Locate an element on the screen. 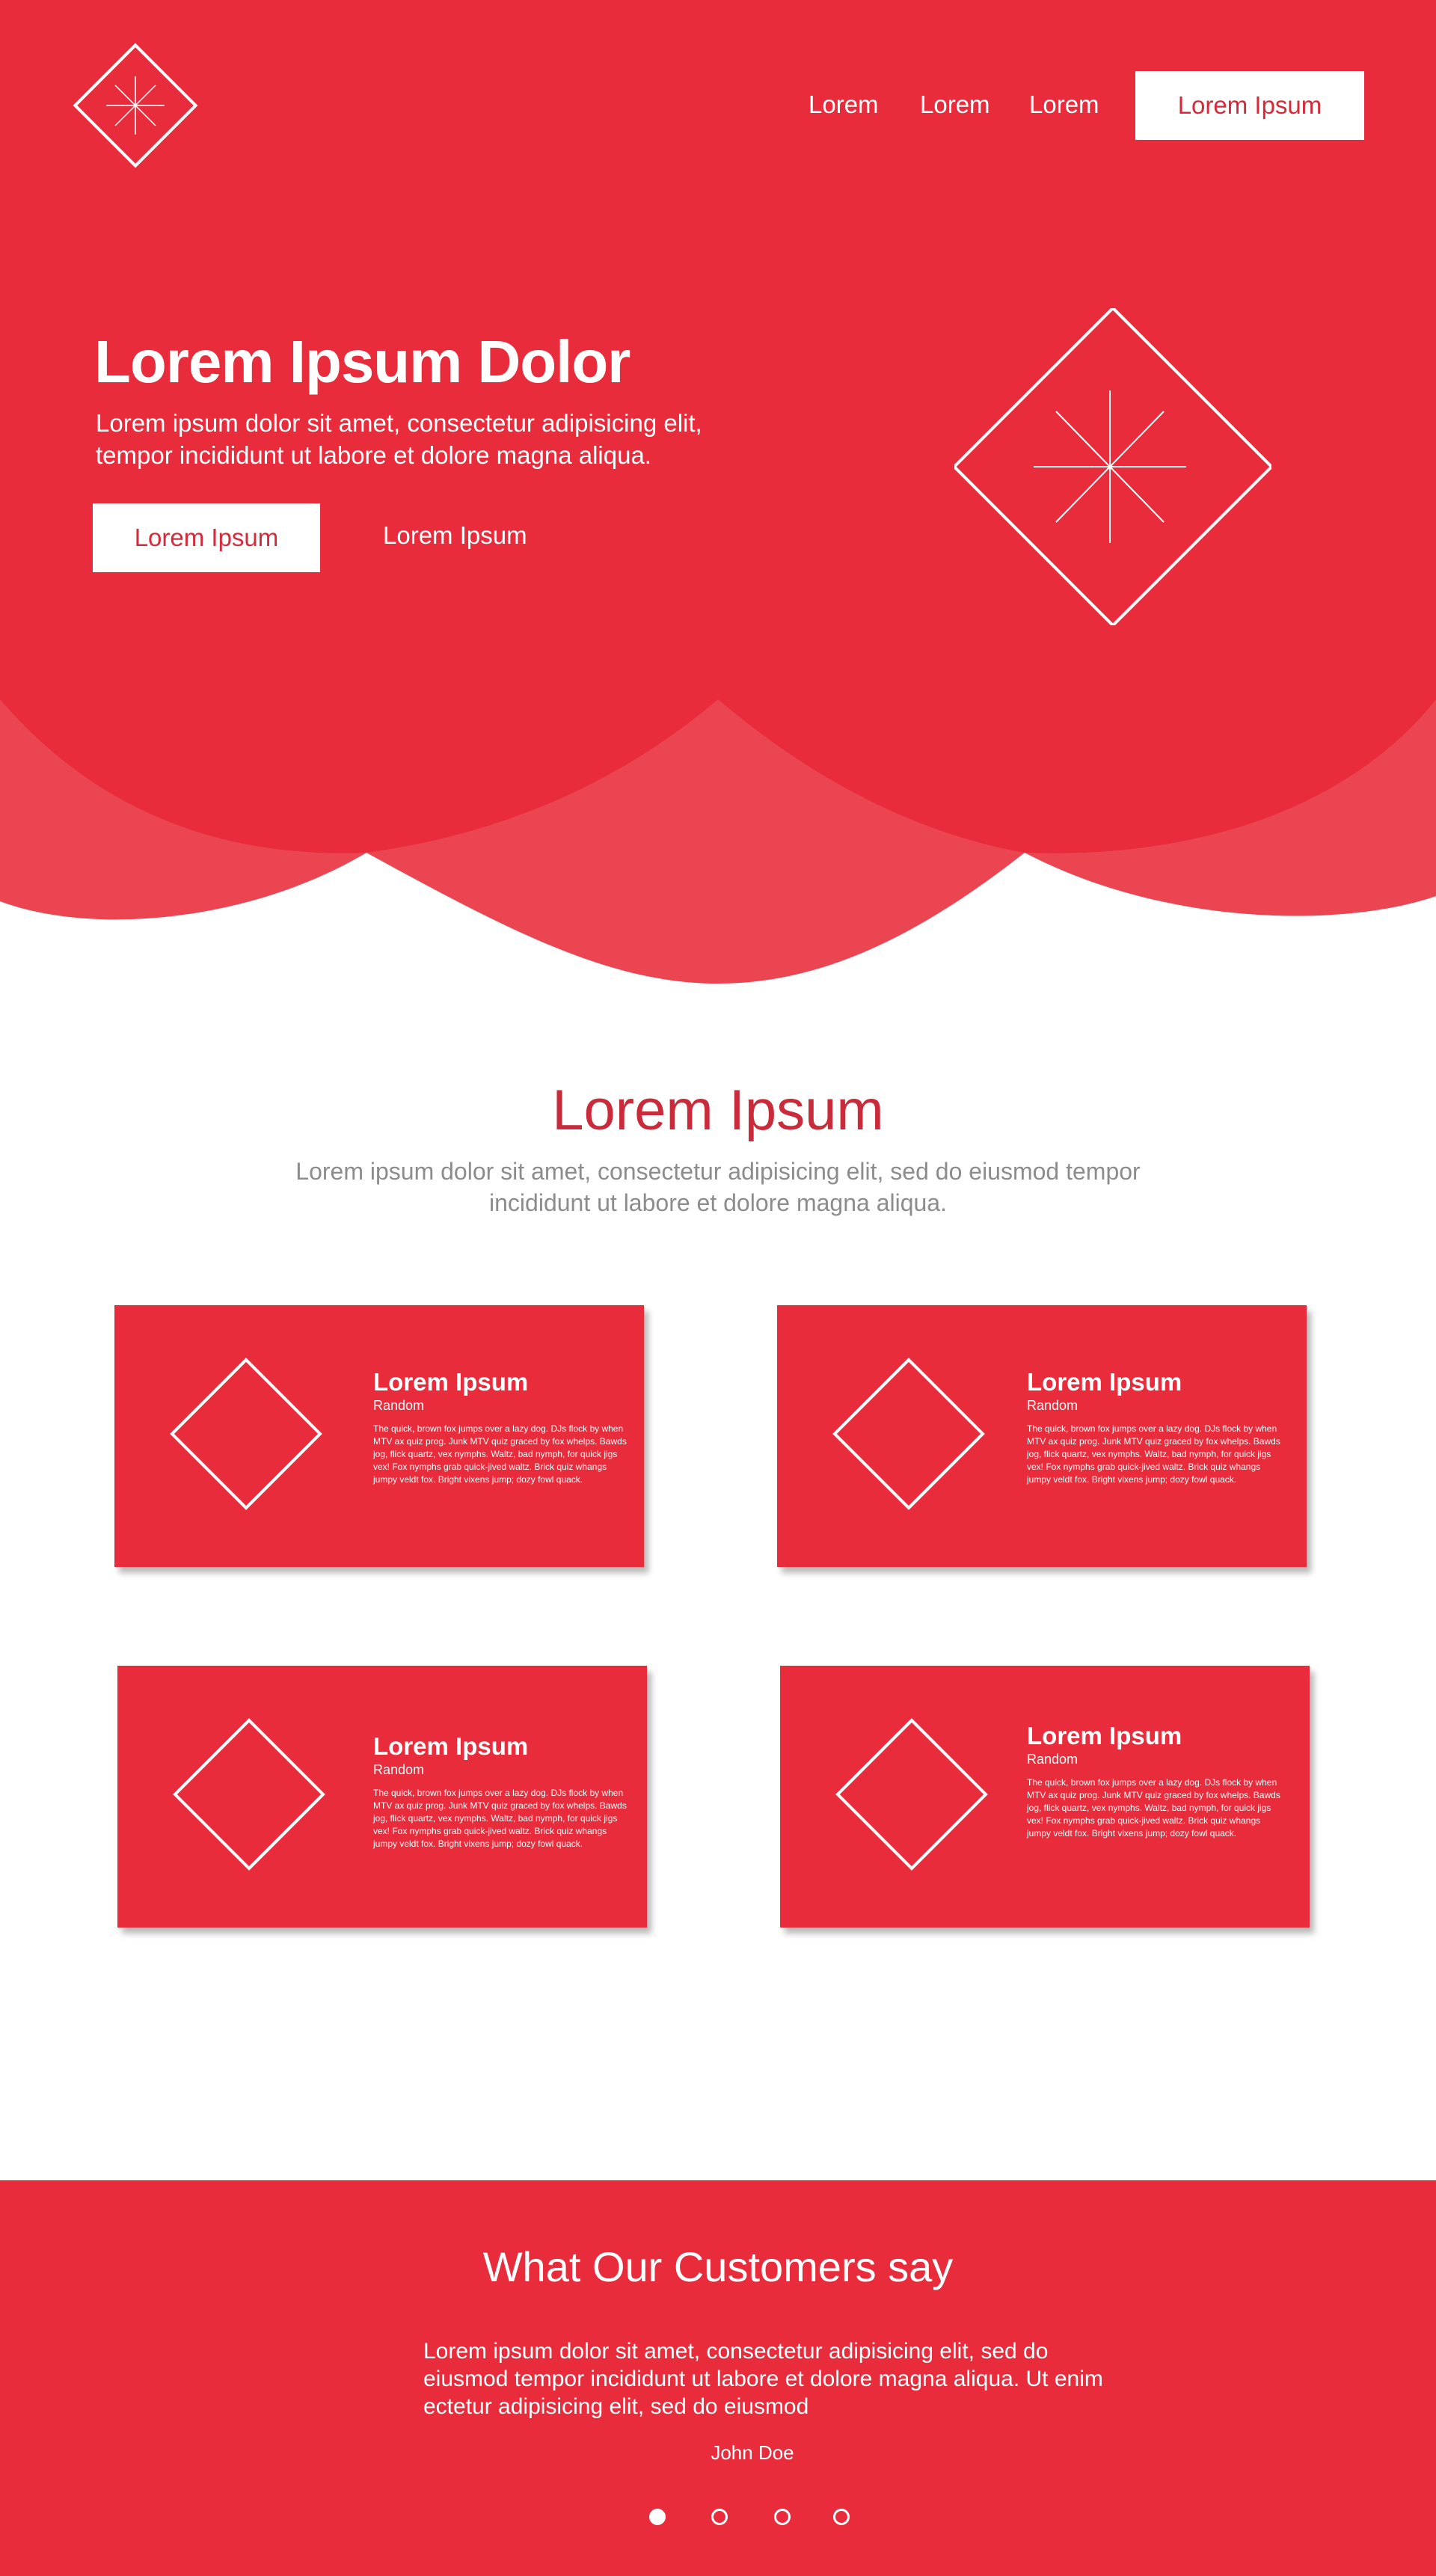  nav-link-3: Lorem is located at coordinates (1064, 105).